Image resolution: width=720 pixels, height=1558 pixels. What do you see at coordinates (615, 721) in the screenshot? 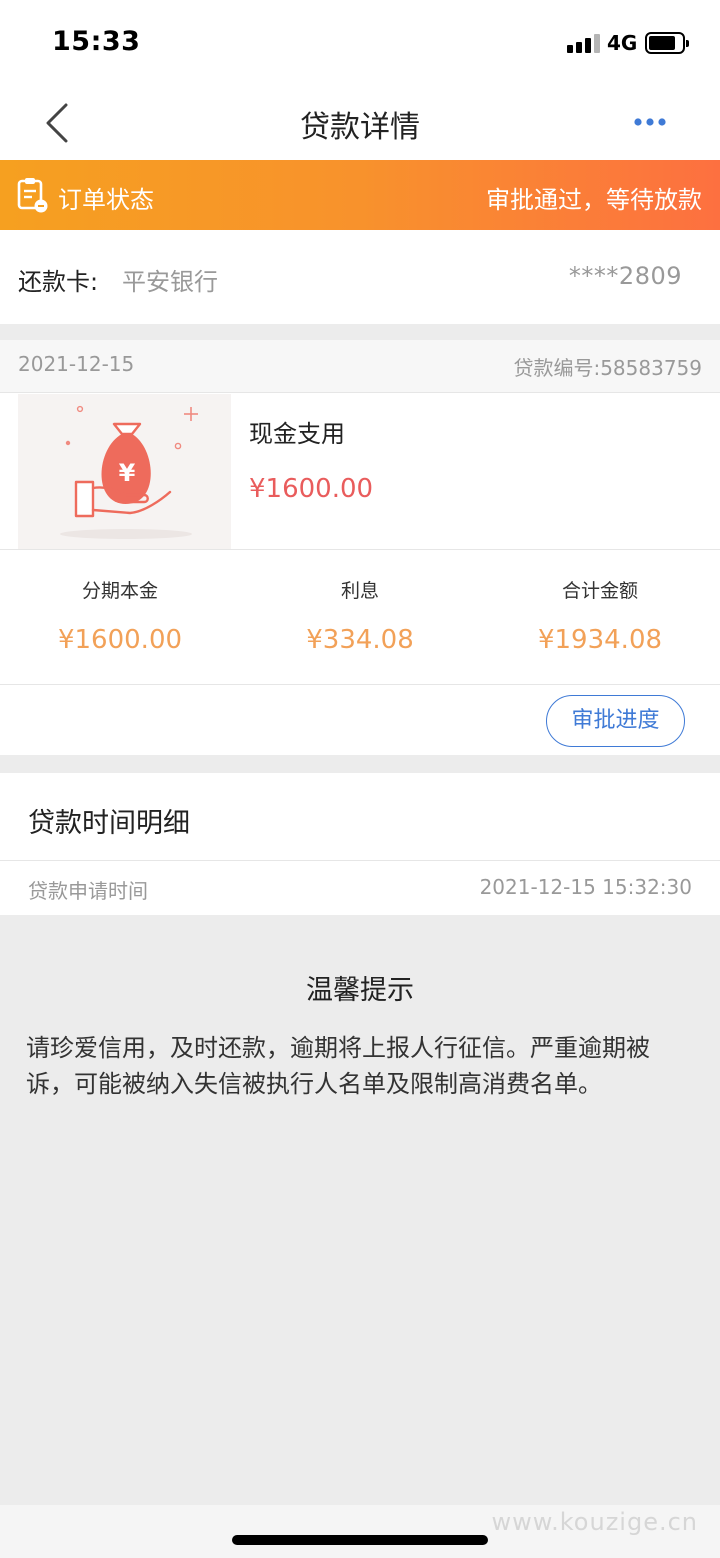
I see `approval-progress-button: 审批进度` at bounding box center [615, 721].